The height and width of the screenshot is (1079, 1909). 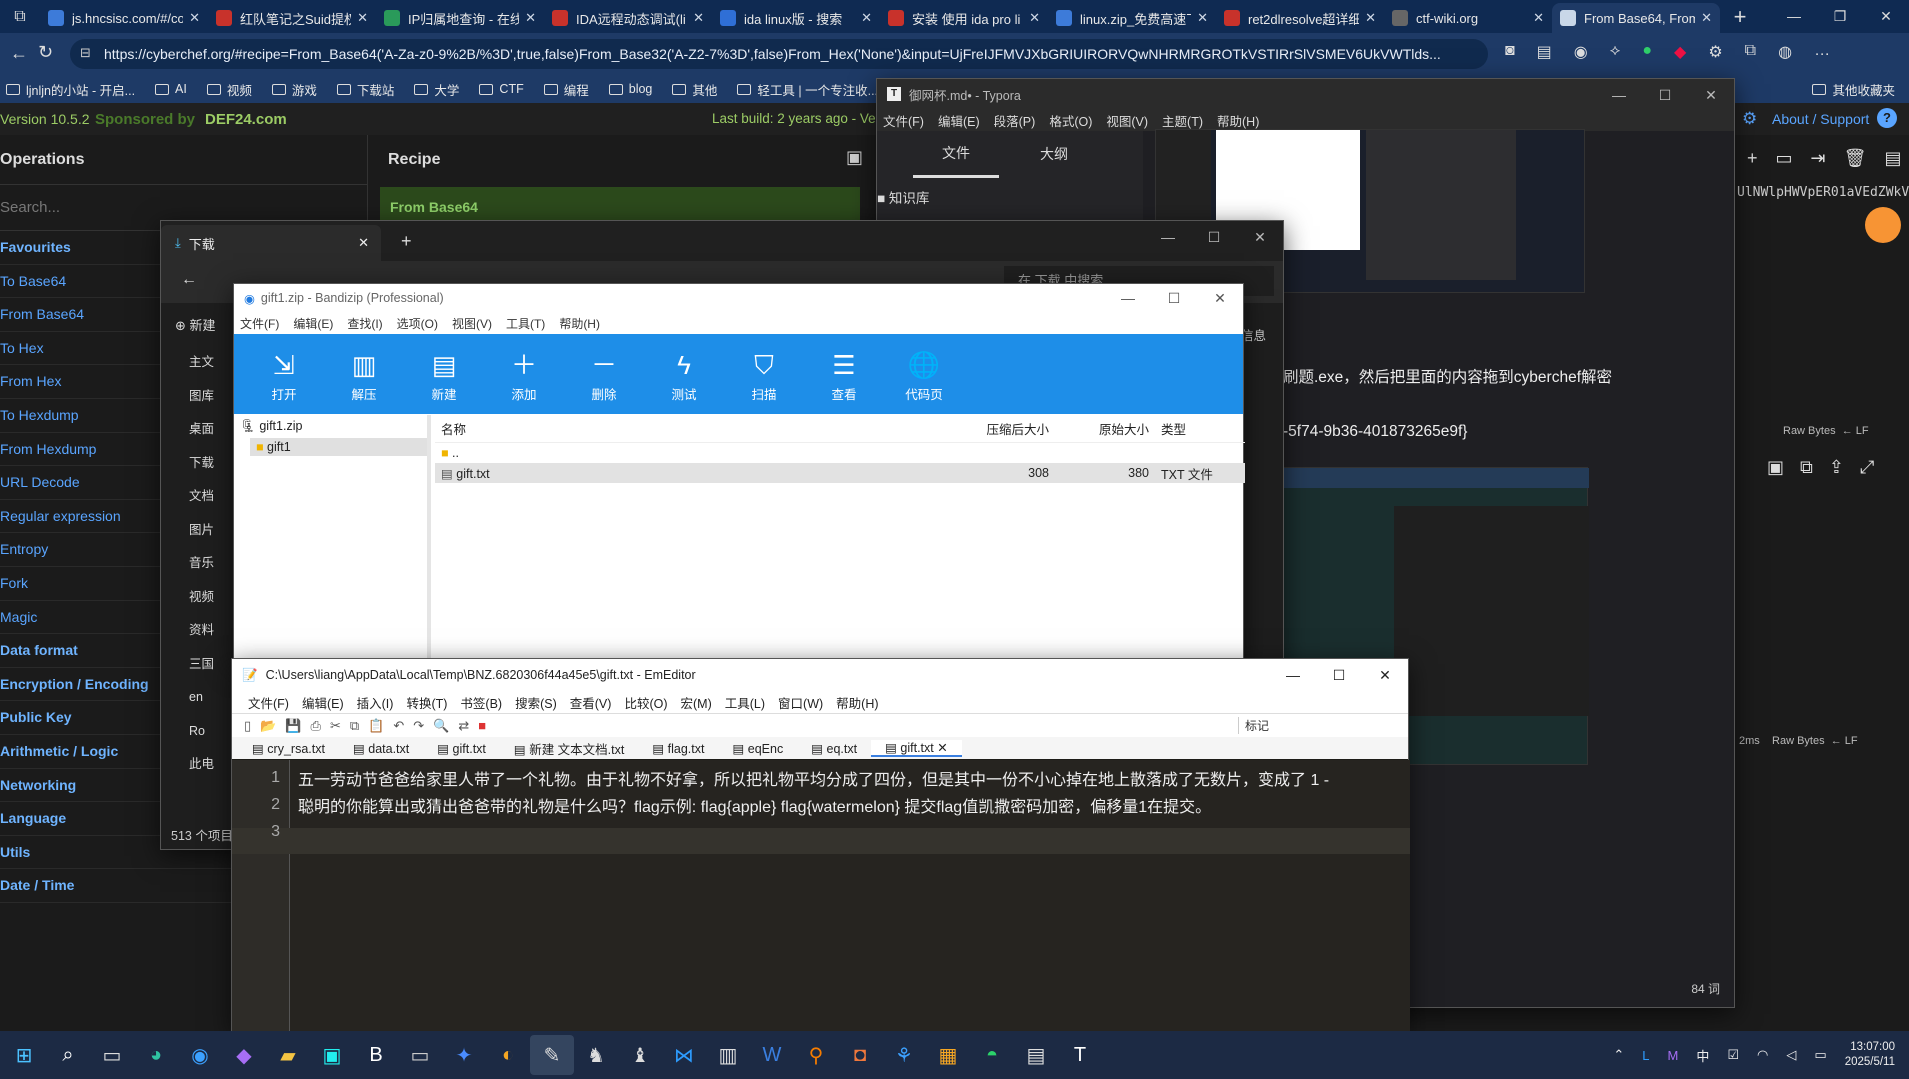 What do you see at coordinates (292, 18) in the screenshot?
I see `browser-tab: 红队笔记之Suid提权 ✕` at bounding box center [292, 18].